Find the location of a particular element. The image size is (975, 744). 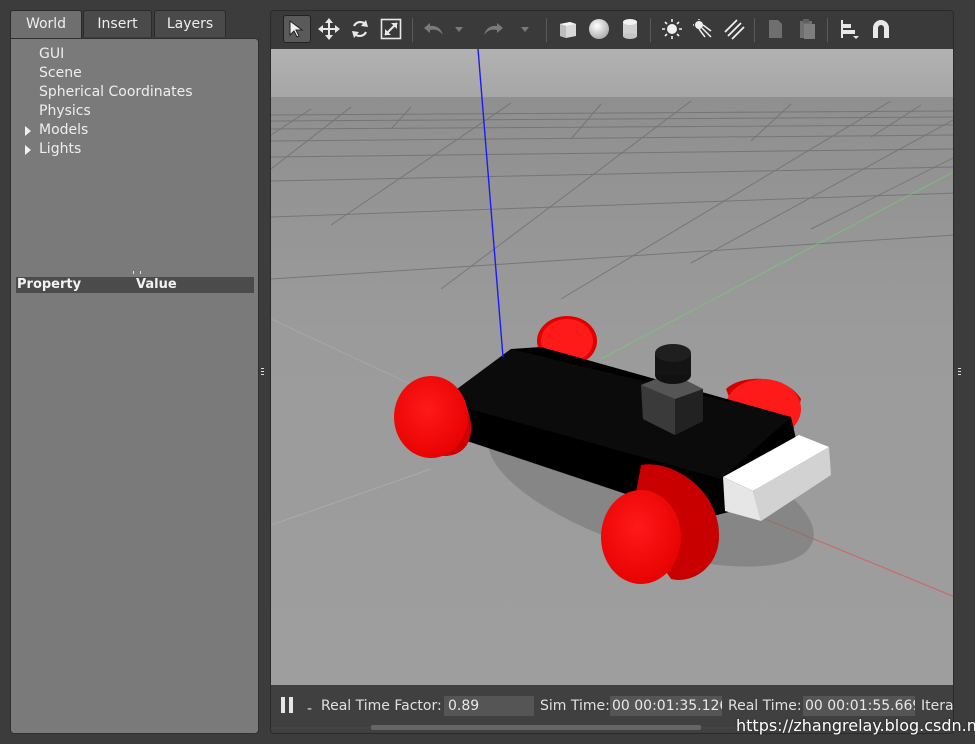

spot-light-icon is located at coordinates (703, 29).